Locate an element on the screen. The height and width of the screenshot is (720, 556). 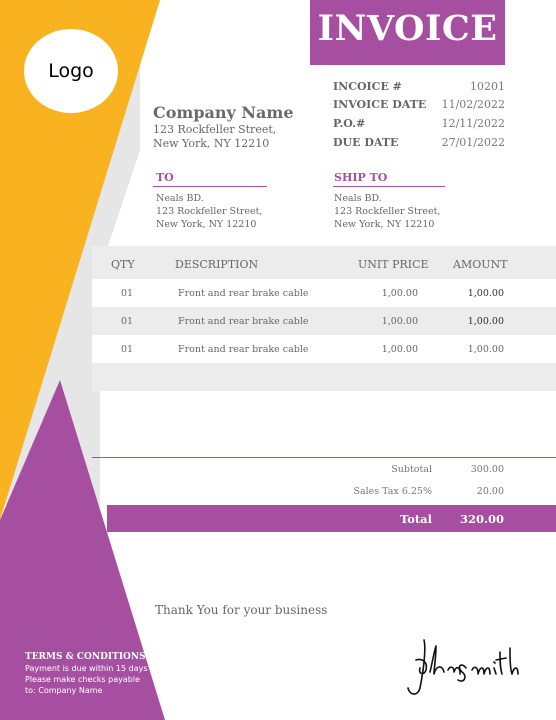
signature is located at coordinates (463, 667).